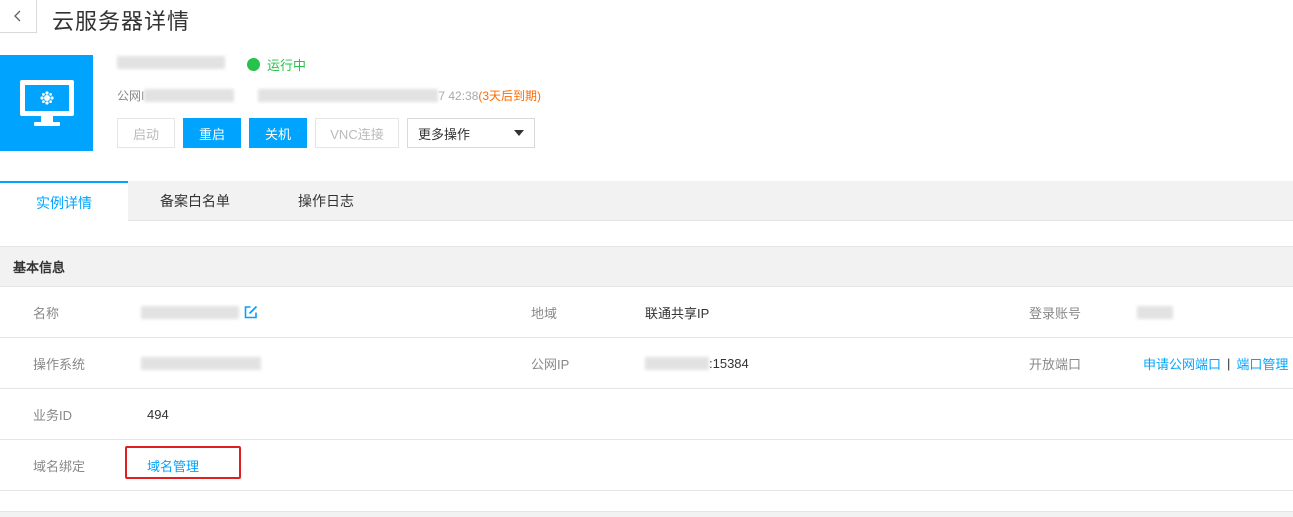  I want to click on open-ports-label: 开放端口, so click(1055, 364).